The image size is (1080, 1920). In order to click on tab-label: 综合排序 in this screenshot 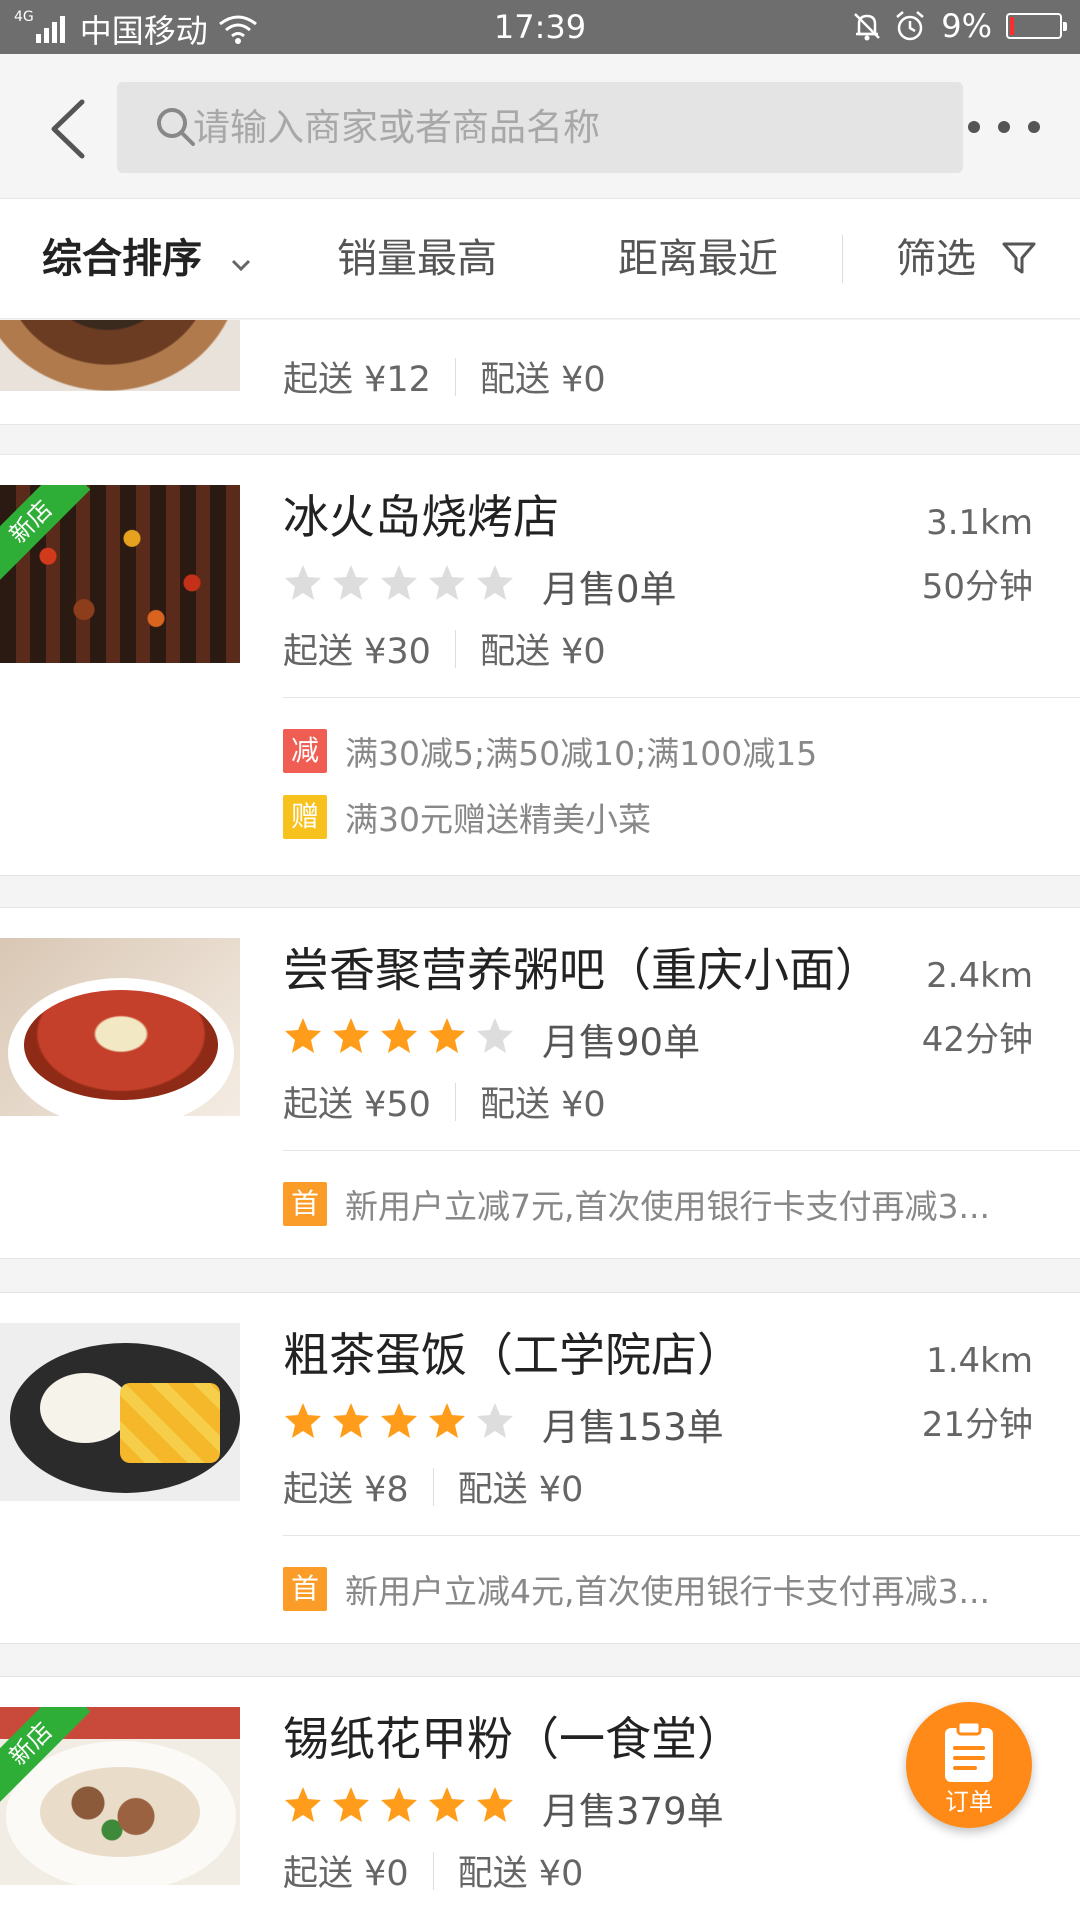, I will do `click(122, 259)`.